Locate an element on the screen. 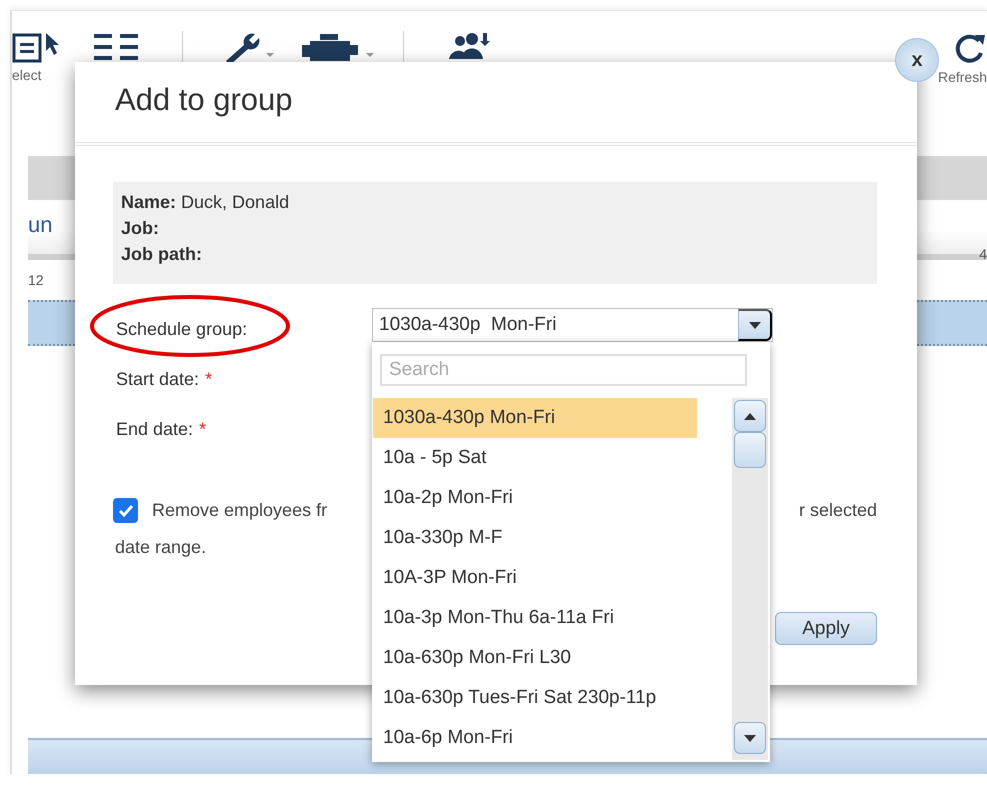  schedule-group-select: 1030a-430p Mon-Fri is located at coordinates (572, 325).